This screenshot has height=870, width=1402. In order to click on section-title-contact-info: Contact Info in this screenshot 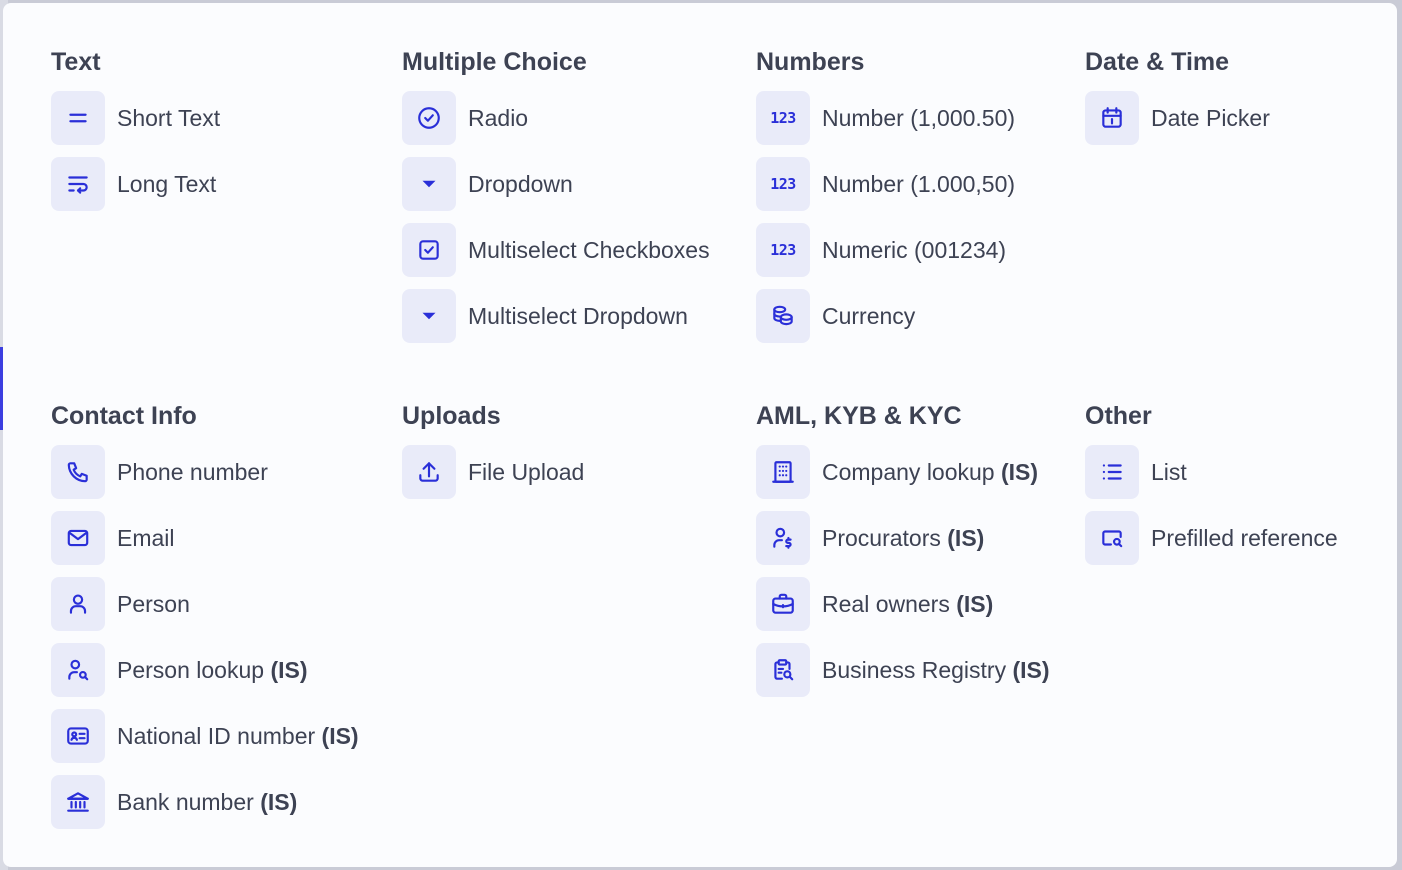, I will do `click(124, 416)`.